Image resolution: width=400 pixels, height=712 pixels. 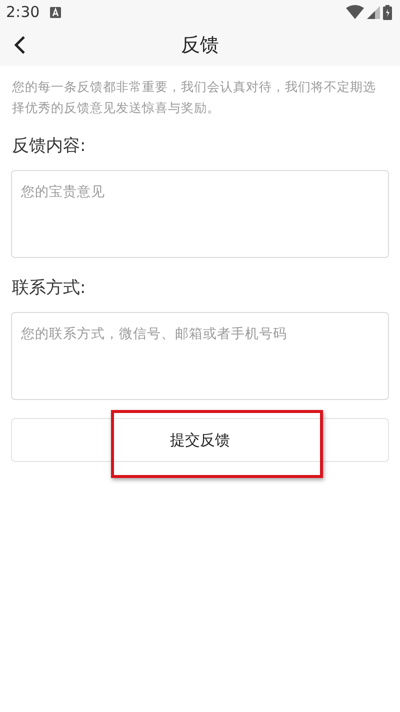 I want to click on field-label: 反馈内容:, so click(x=49, y=146).